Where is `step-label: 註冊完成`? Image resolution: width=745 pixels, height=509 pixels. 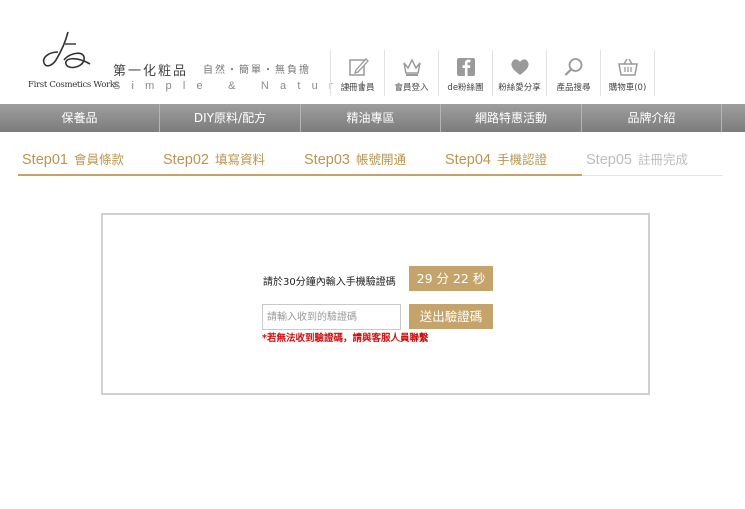 step-label: 註冊完成 is located at coordinates (662, 159).